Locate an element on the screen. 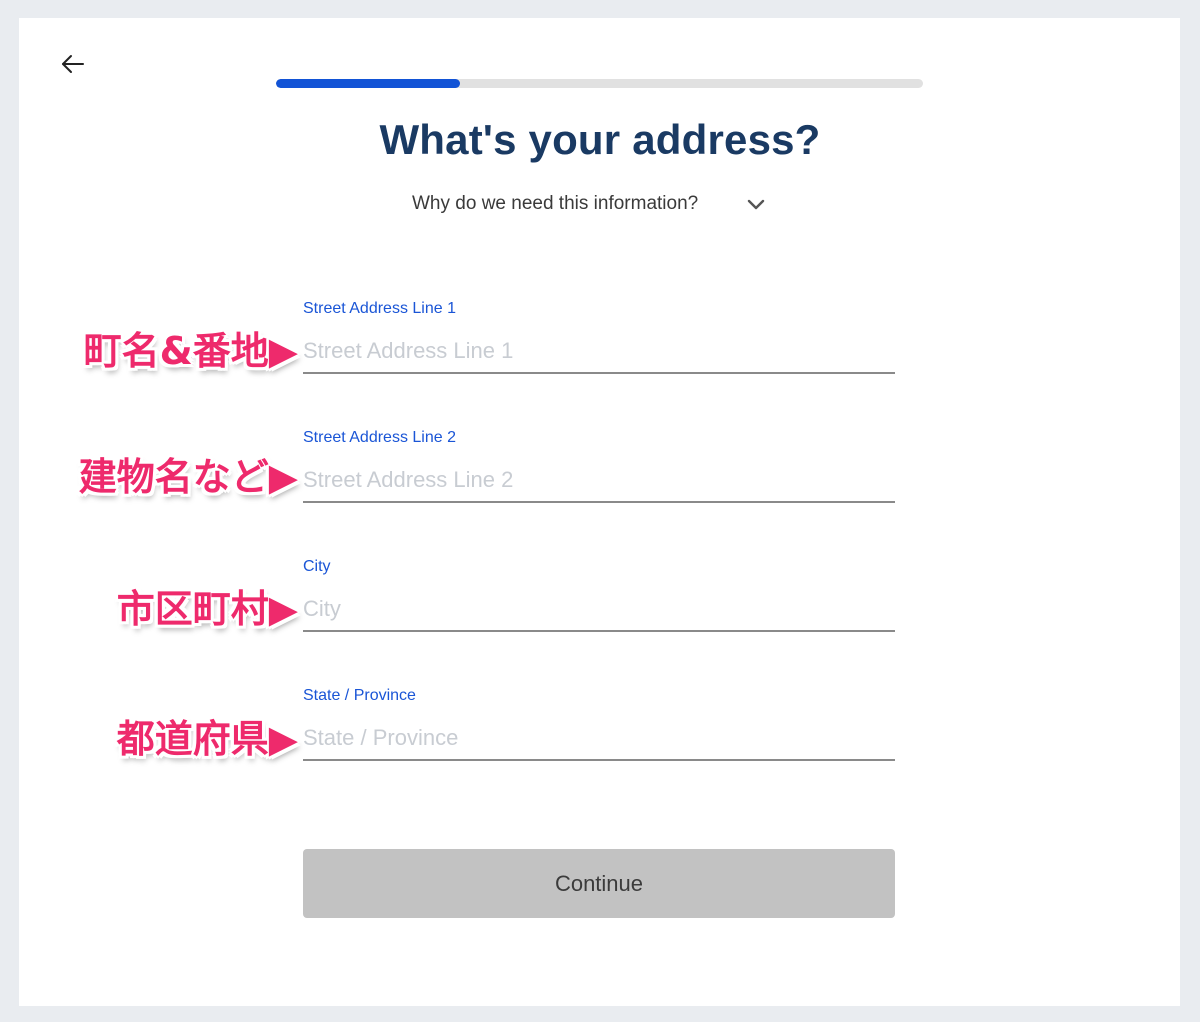 The height and width of the screenshot is (1022, 1200). back-button is located at coordinates (73, 65).